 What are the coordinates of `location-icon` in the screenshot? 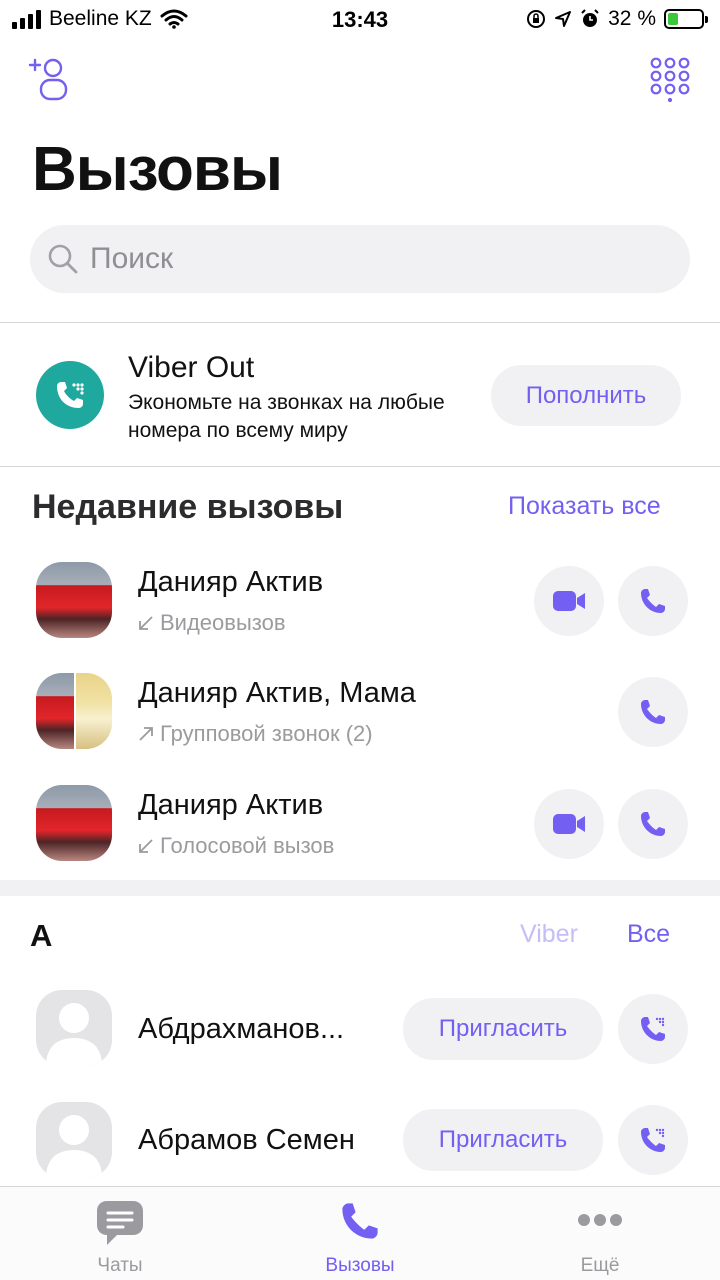 It's located at (563, 19).